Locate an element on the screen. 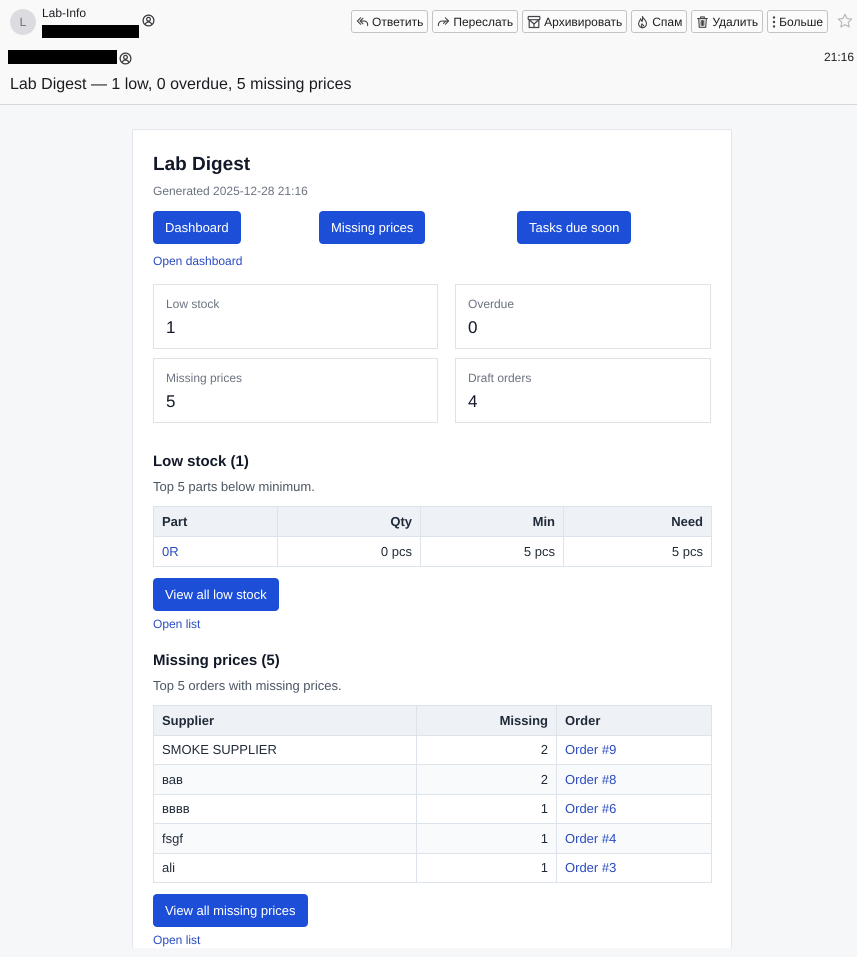 The image size is (857, 957). table-link: Order #6 is located at coordinates (590, 808).